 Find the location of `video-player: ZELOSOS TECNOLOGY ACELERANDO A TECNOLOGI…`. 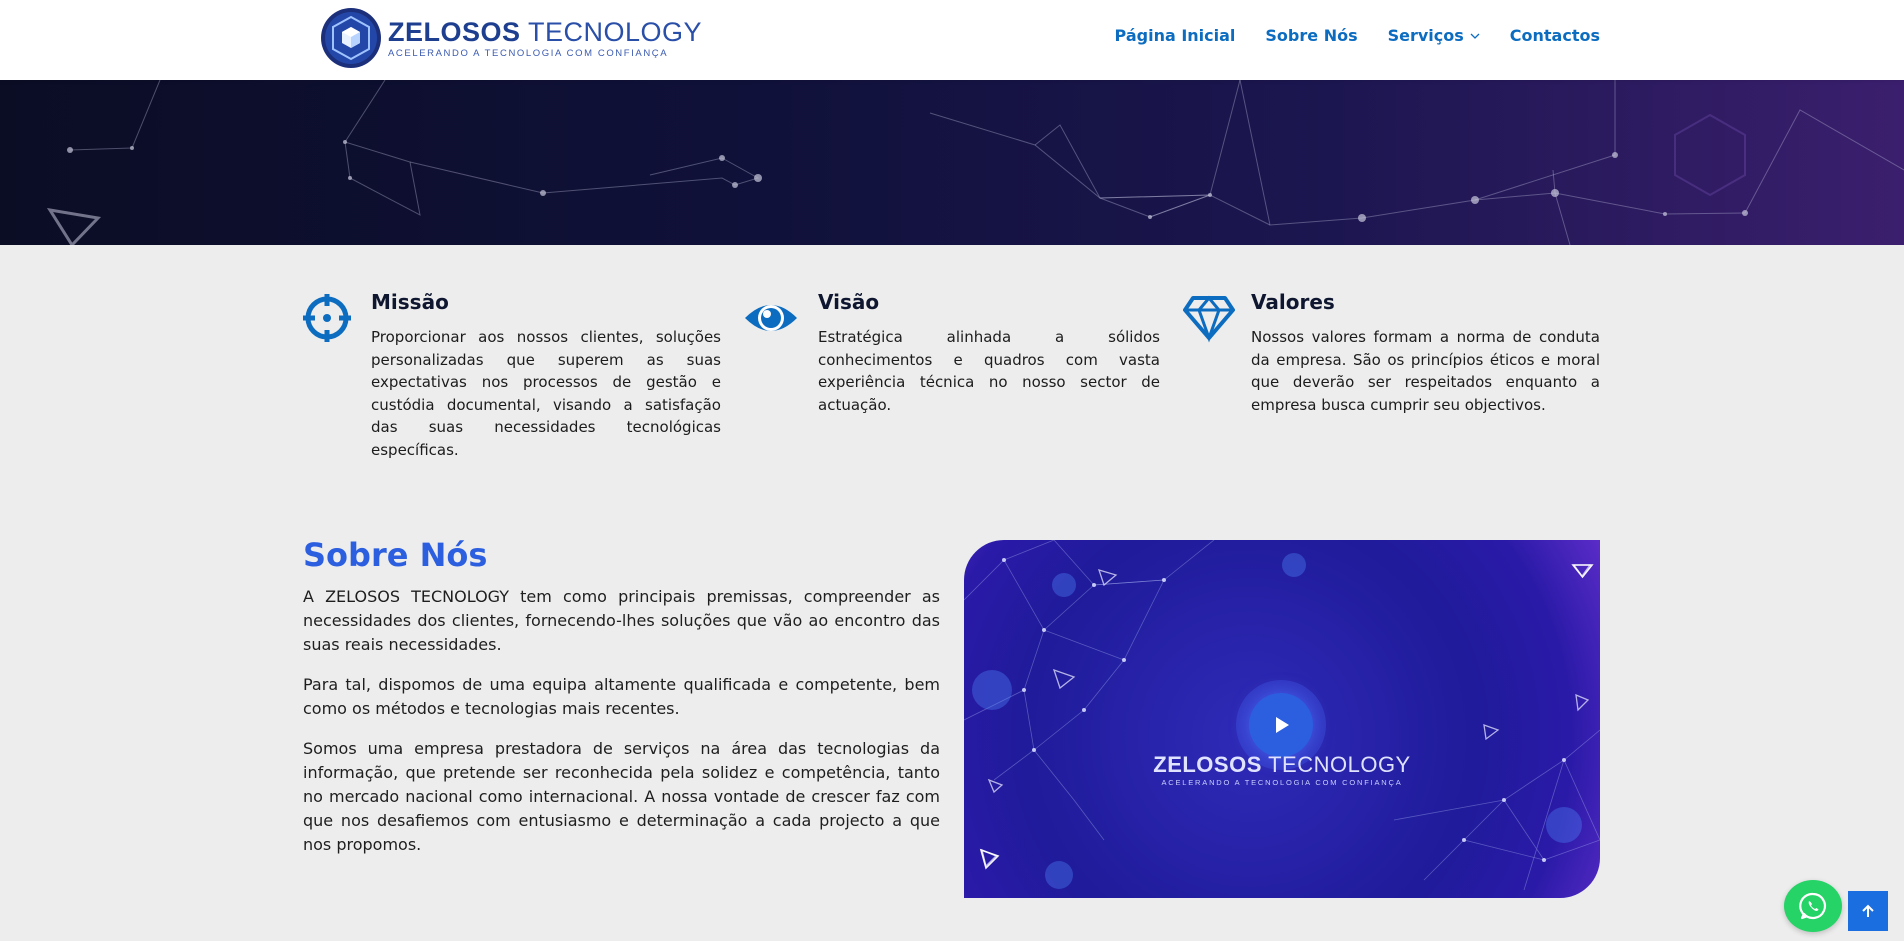

video-player: ZELOSOS TECNOLOGY ACELERANDO A TECNOLOGI… is located at coordinates (1282, 719).